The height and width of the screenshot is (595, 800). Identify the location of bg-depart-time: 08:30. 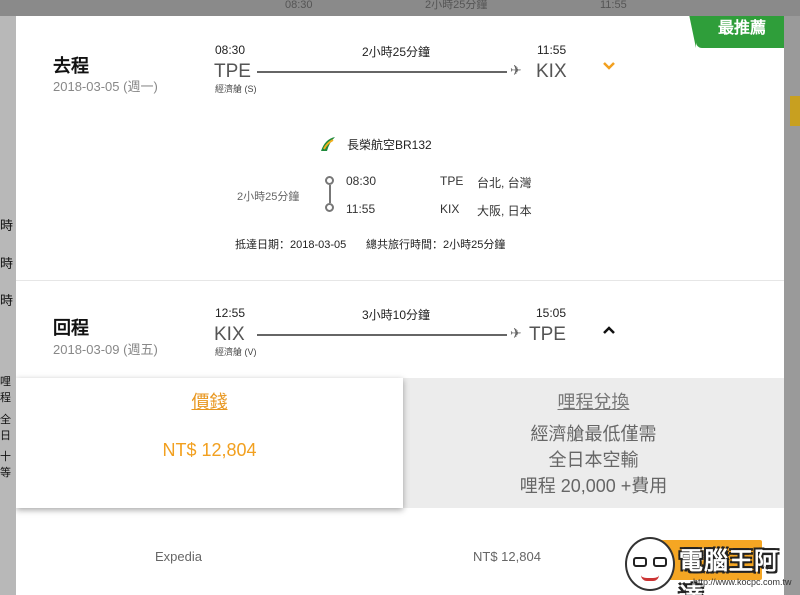
(299, 5).